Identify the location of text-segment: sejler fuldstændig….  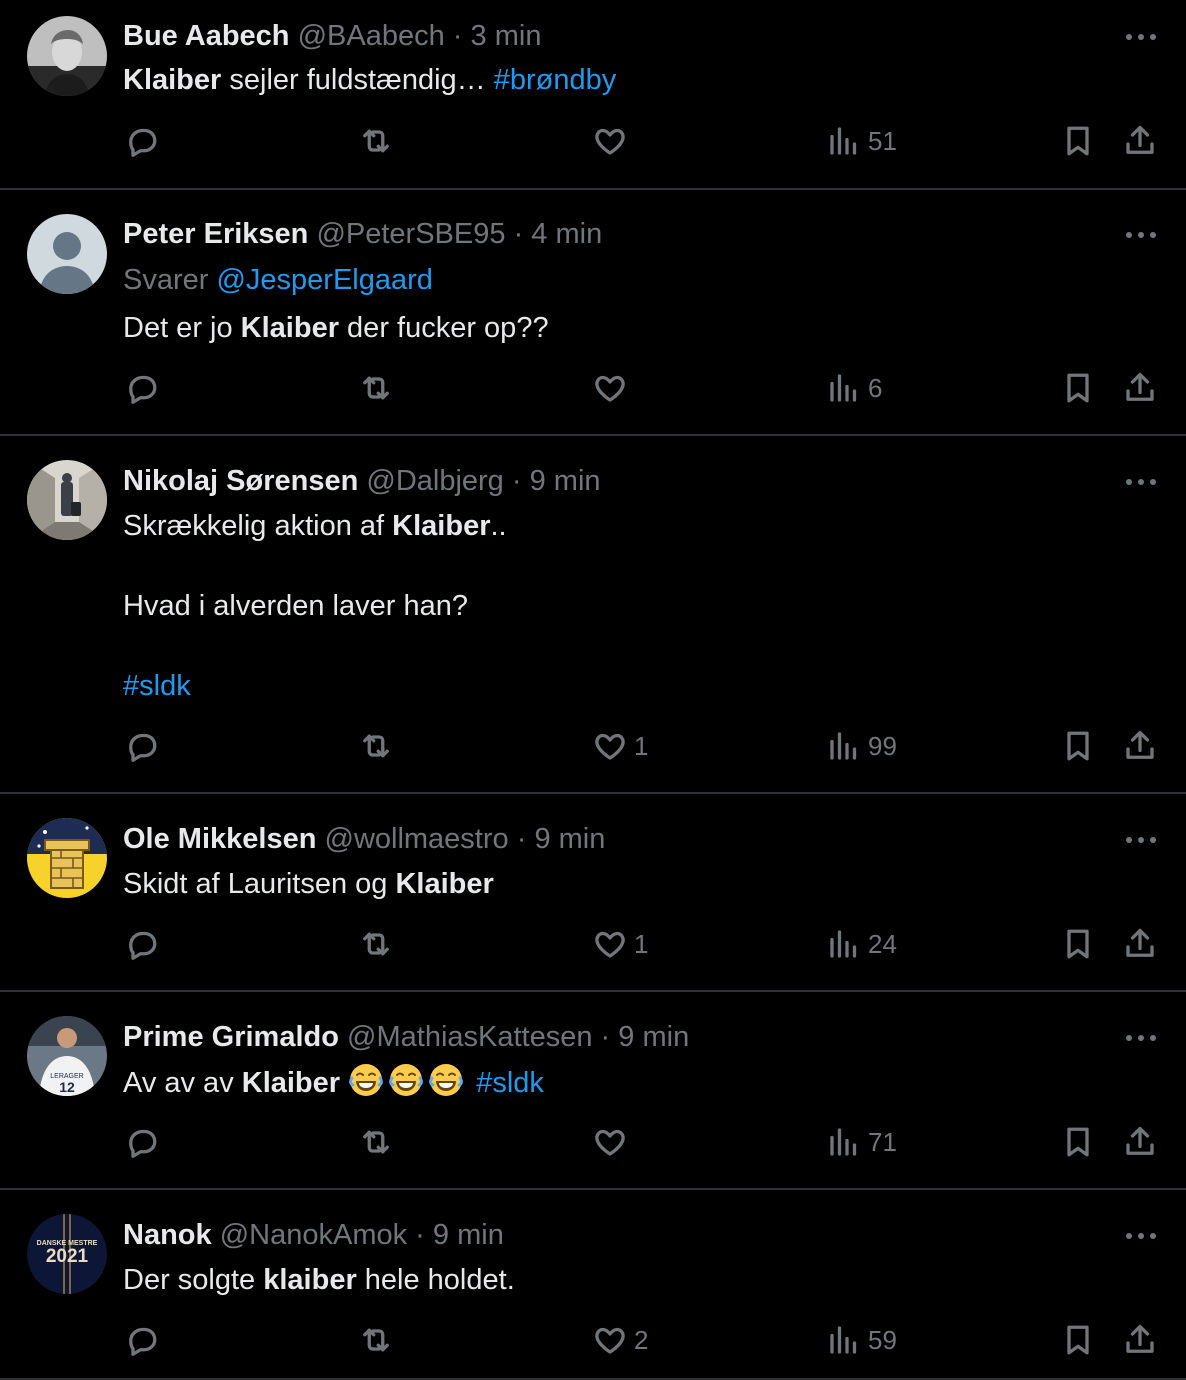
(357, 80).